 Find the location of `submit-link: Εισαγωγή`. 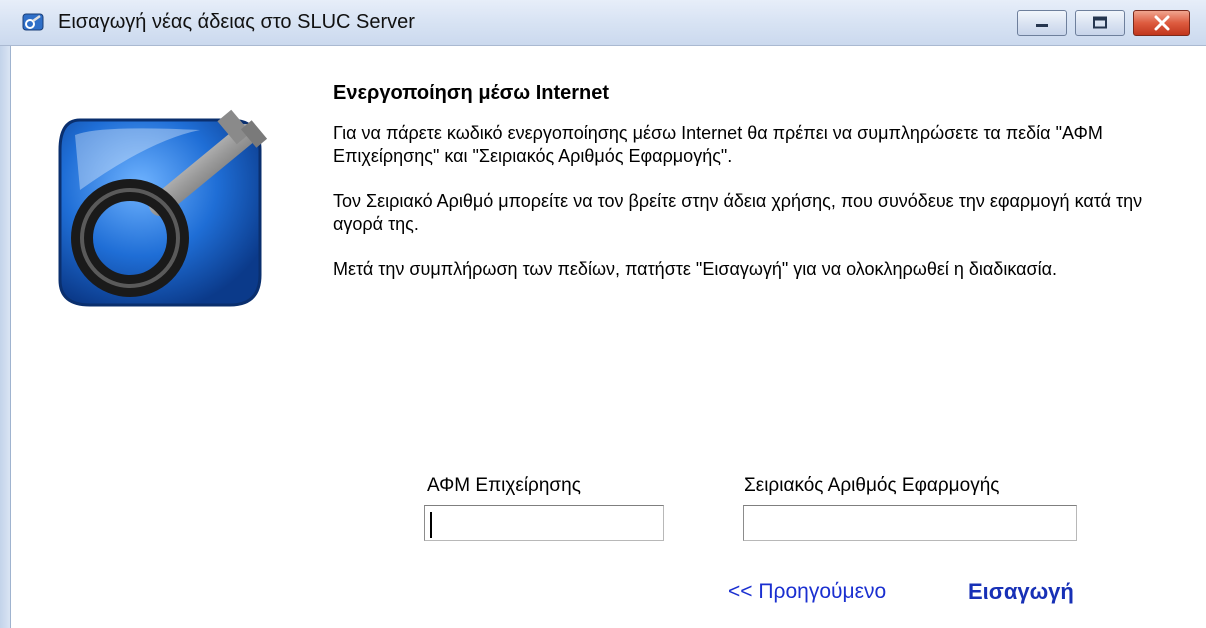

submit-link: Εισαγωγή is located at coordinates (1021, 592).